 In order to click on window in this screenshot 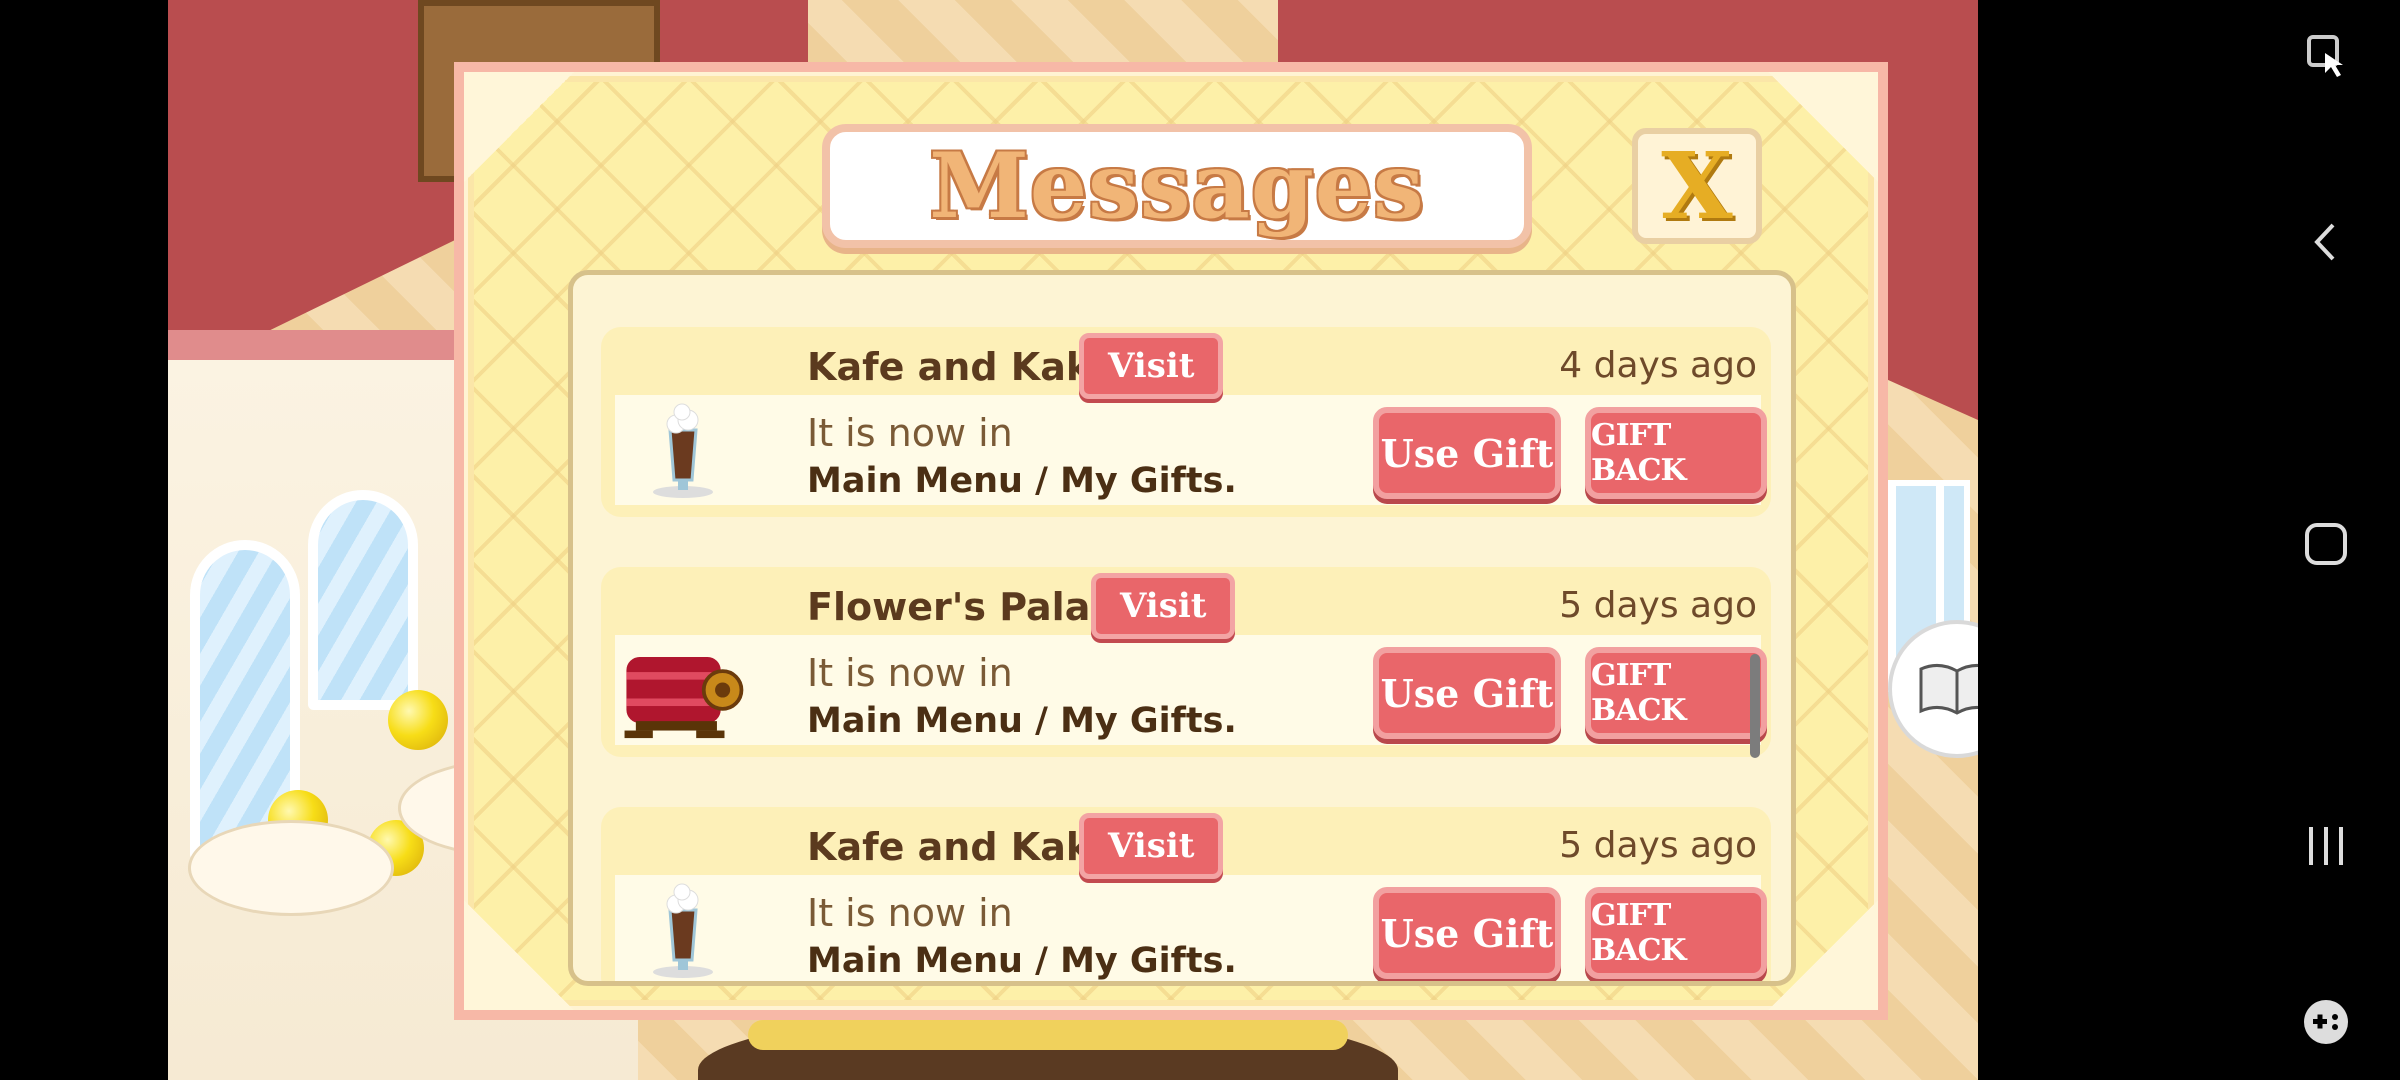, I will do `click(363, 600)`.